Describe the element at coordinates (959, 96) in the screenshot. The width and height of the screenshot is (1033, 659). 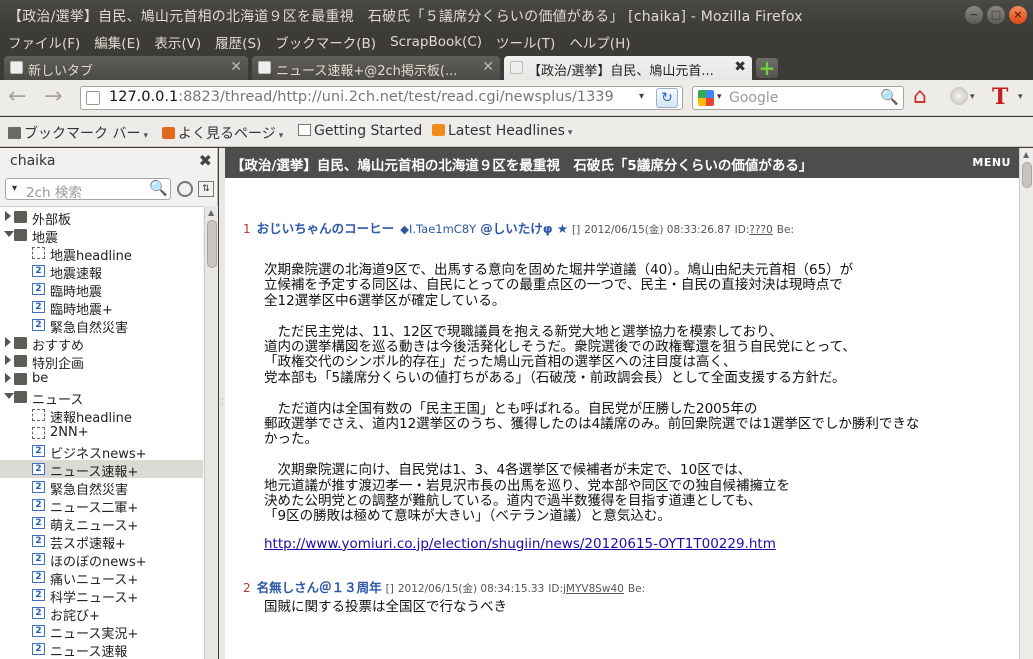
I see `extension-icon` at that location.